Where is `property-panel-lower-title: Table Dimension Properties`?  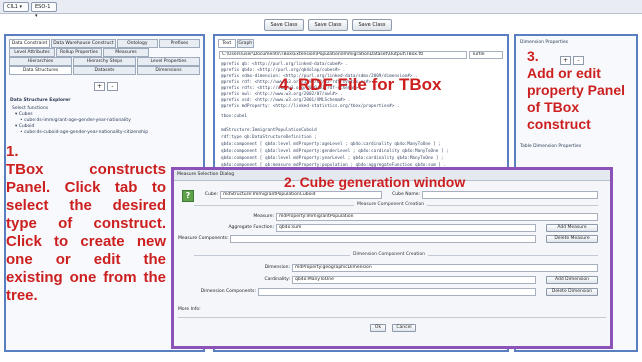 property-panel-lower-title: Table Dimension Properties is located at coordinates (551, 146).